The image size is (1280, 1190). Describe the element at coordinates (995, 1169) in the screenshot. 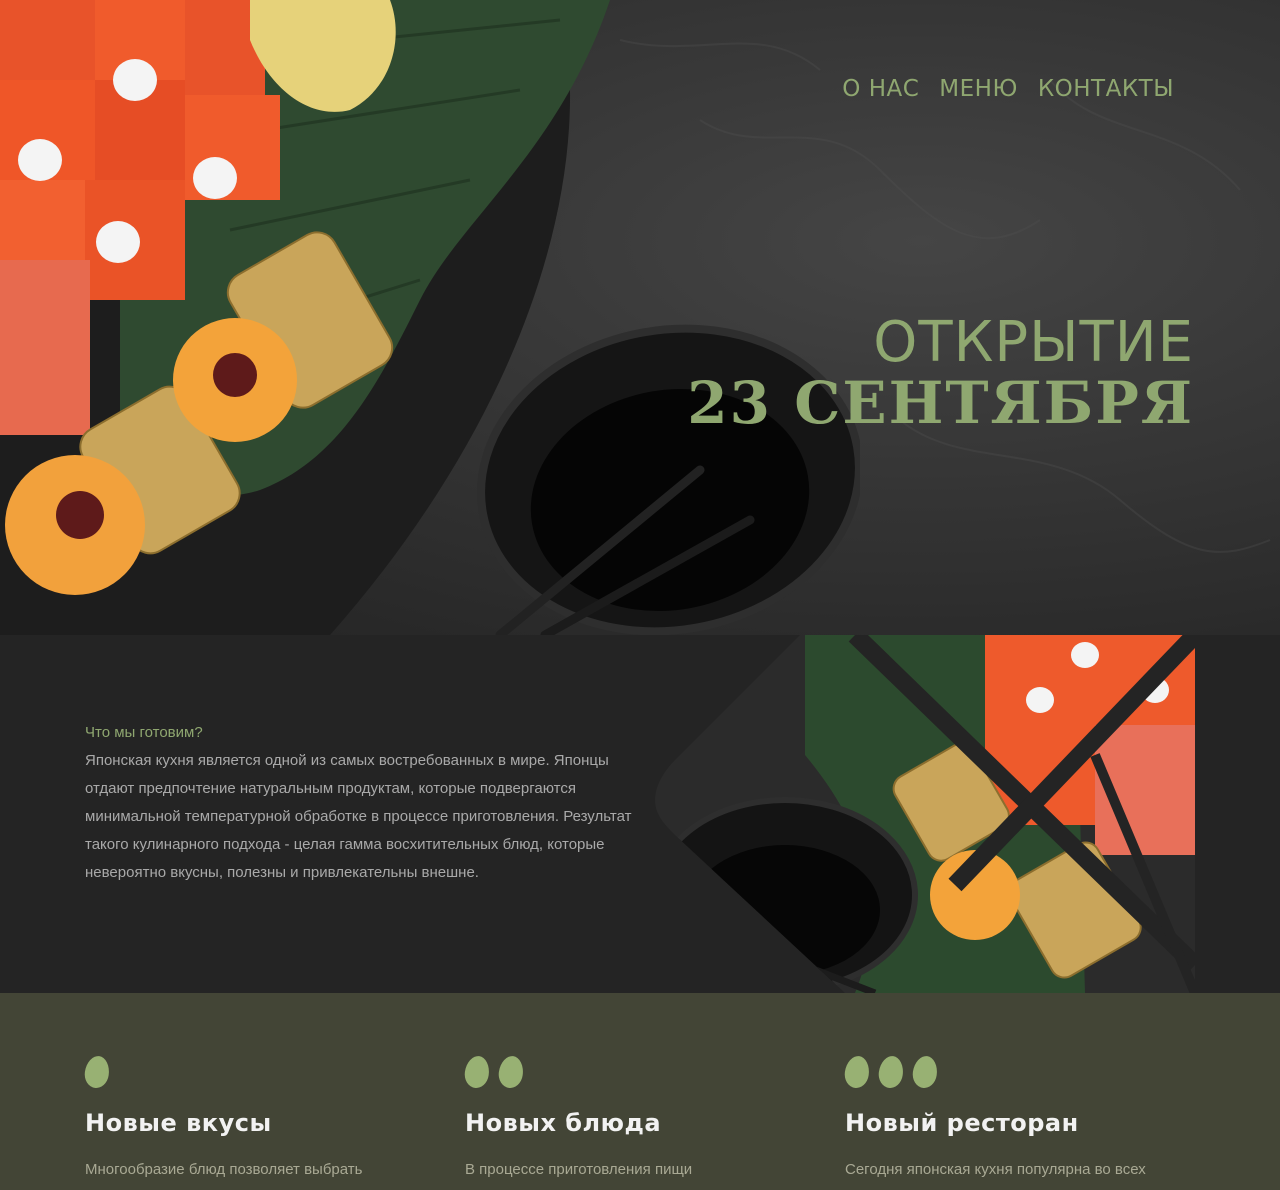

I see `feature-text: Сегодня японская кухня популярна во всех` at that location.